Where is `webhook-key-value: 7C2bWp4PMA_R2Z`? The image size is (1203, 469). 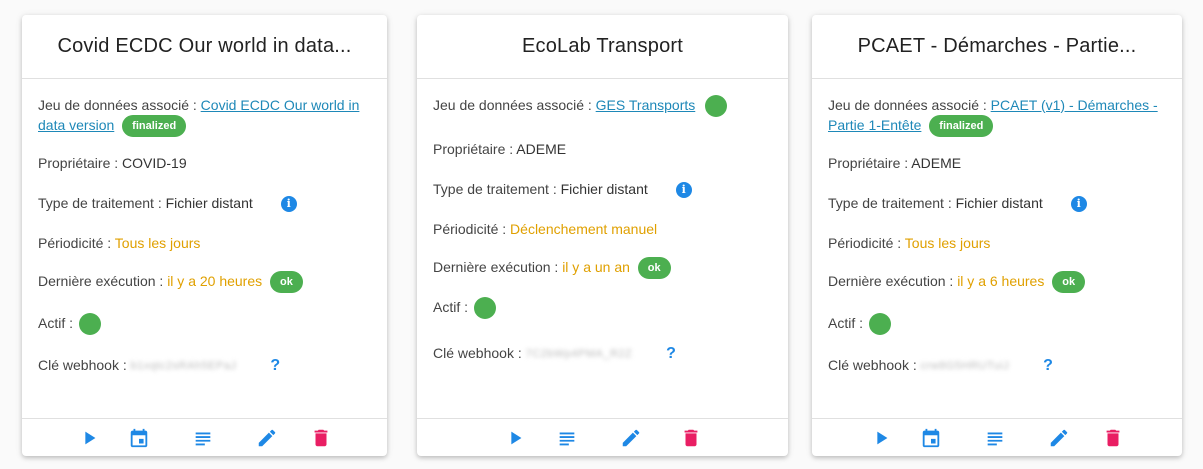
webhook-key-value: 7C2bWp4PMA_R2Z is located at coordinates (579, 354).